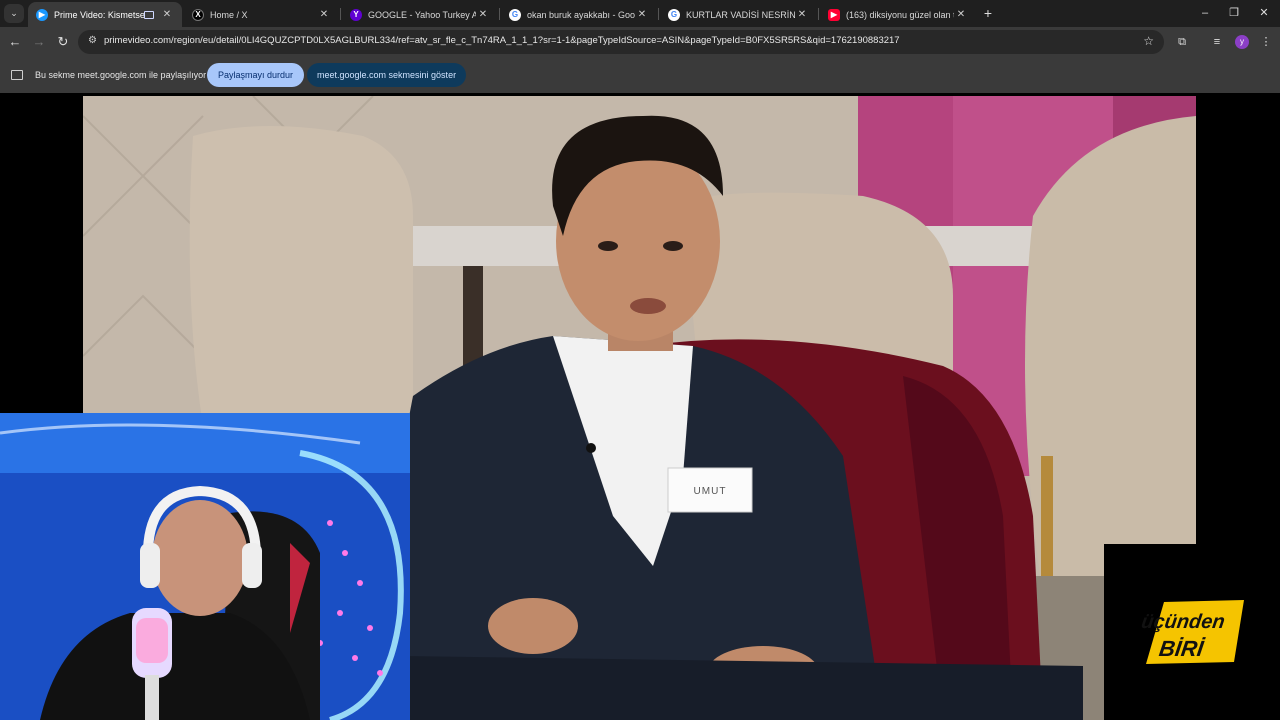  What do you see at coordinates (1217, 42) in the screenshot?
I see `media-controls-icon: ≡` at bounding box center [1217, 42].